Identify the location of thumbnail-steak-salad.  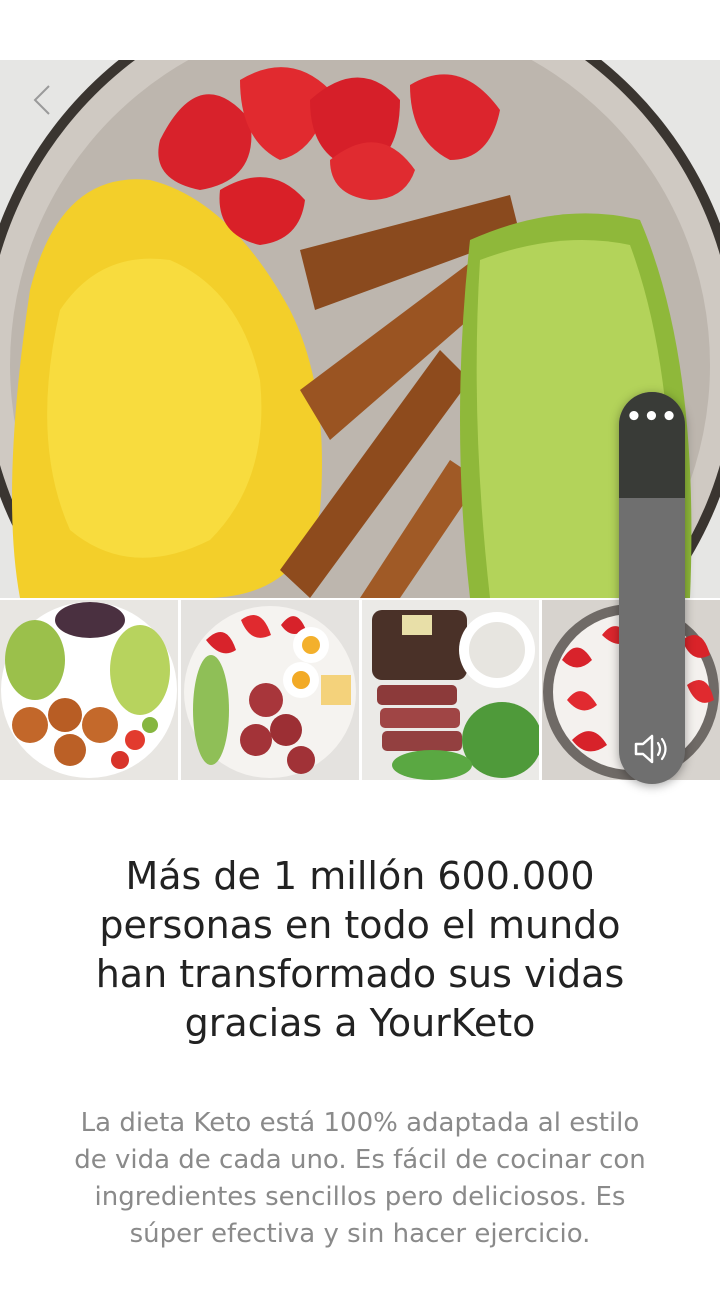
(450, 690).